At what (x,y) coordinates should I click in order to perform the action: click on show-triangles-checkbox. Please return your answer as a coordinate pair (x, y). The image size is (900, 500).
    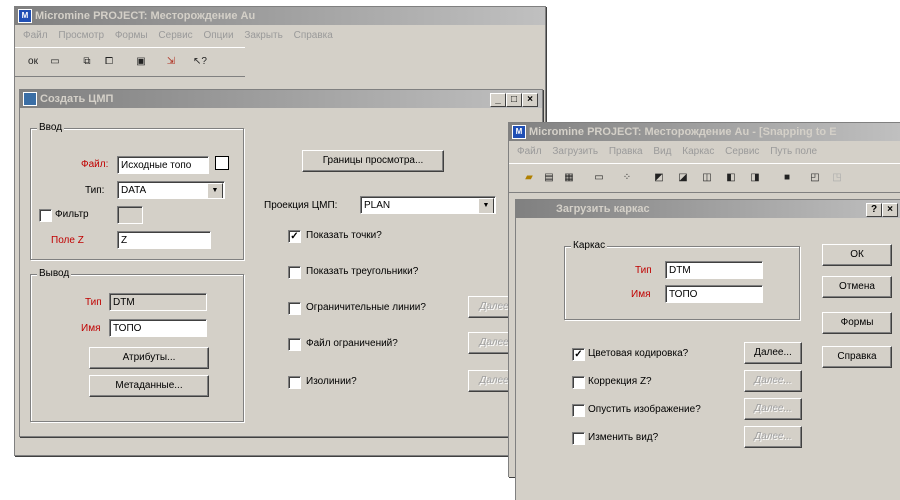
    Looking at the image, I should click on (294, 272).